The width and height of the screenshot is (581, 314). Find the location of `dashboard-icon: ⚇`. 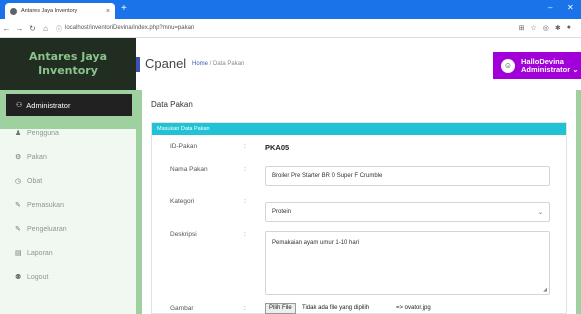

dashboard-icon: ⚇ is located at coordinates (19, 105).